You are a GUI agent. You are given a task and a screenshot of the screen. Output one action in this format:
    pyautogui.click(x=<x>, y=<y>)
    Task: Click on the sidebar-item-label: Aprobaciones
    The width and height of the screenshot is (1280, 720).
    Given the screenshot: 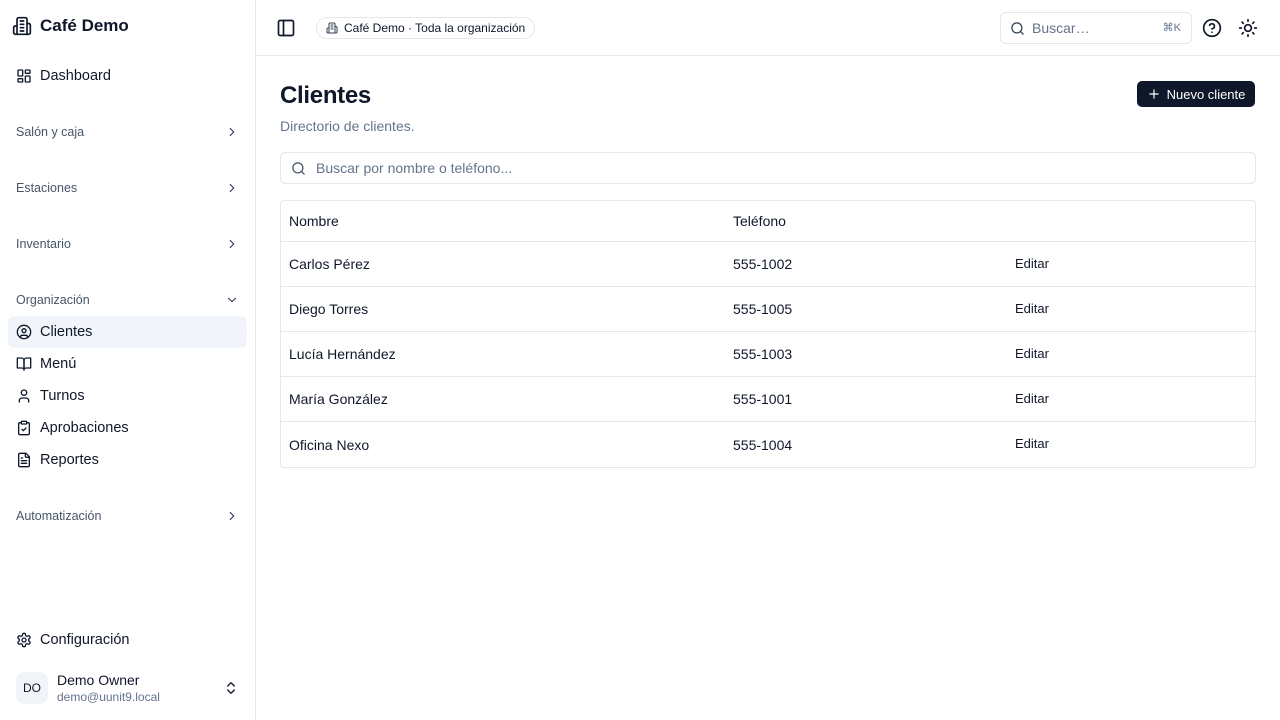 What is the action you would take?
    pyautogui.click(x=84, y=428)
    